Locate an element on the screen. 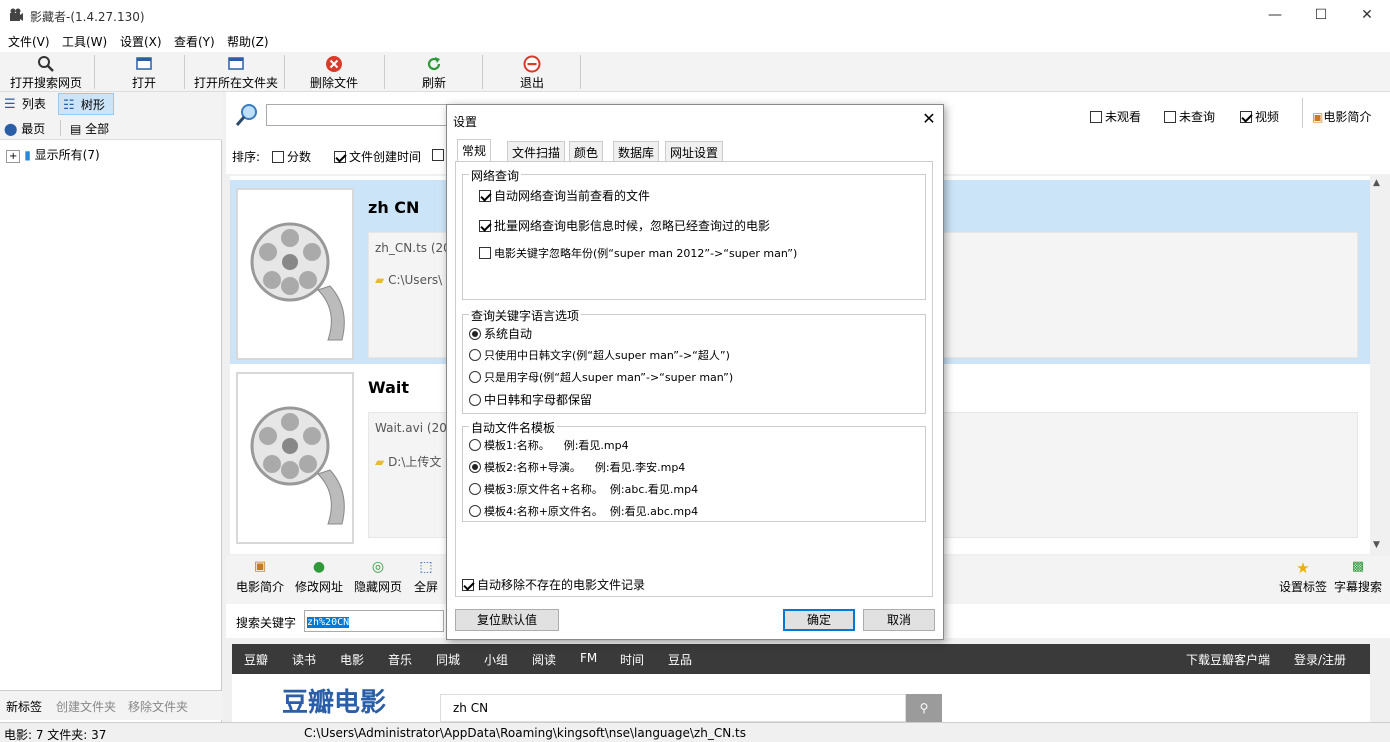 The image size is (1390, 742). auto-net-query-checkbox: 自动网络查询当前查看的文件 is located at coordinates (564, 195).